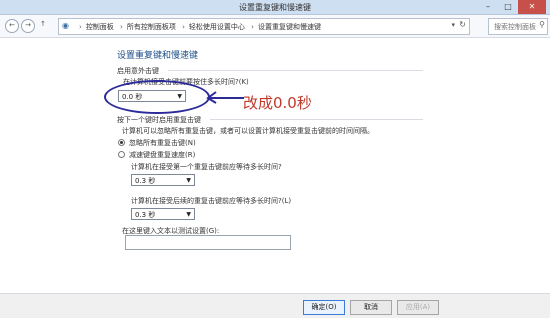  Describe the element at coordinates (151, 27) in the screenshot. I see `breadcrumb-item: 所有控制面板项` at that location.